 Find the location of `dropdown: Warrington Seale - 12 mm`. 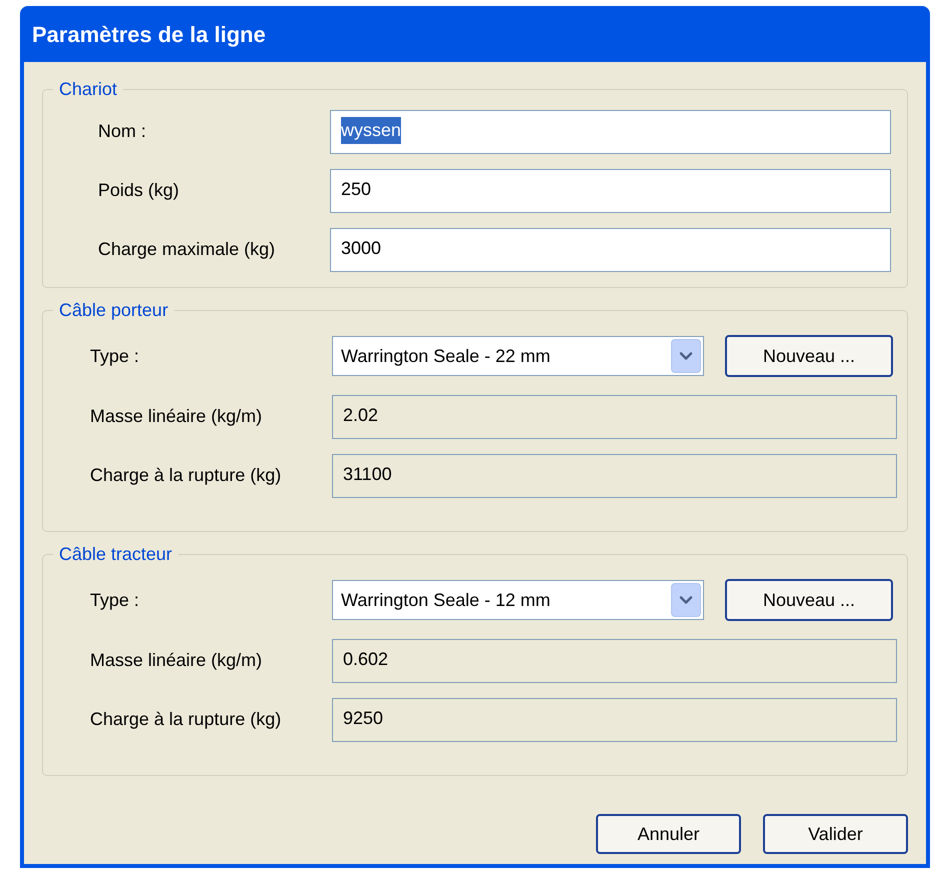

dropdown: Warrington Seale - 12 mm is located at coordinates (518, 600).